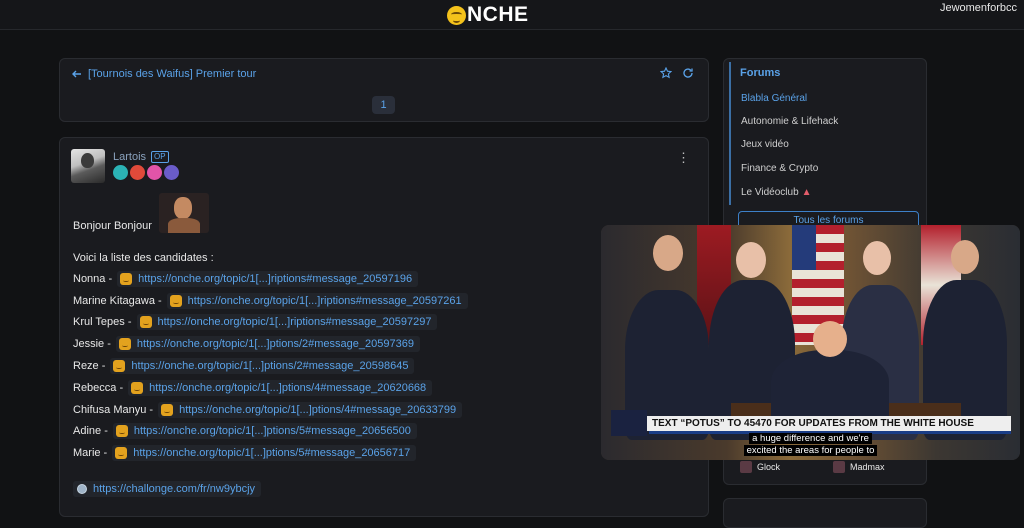 This screenshot has width=1024, height=528. What do you see at coordinates (769, 467) in the screenshot?
I see `online-user-name: Glock` at bounding box center [769, 467].